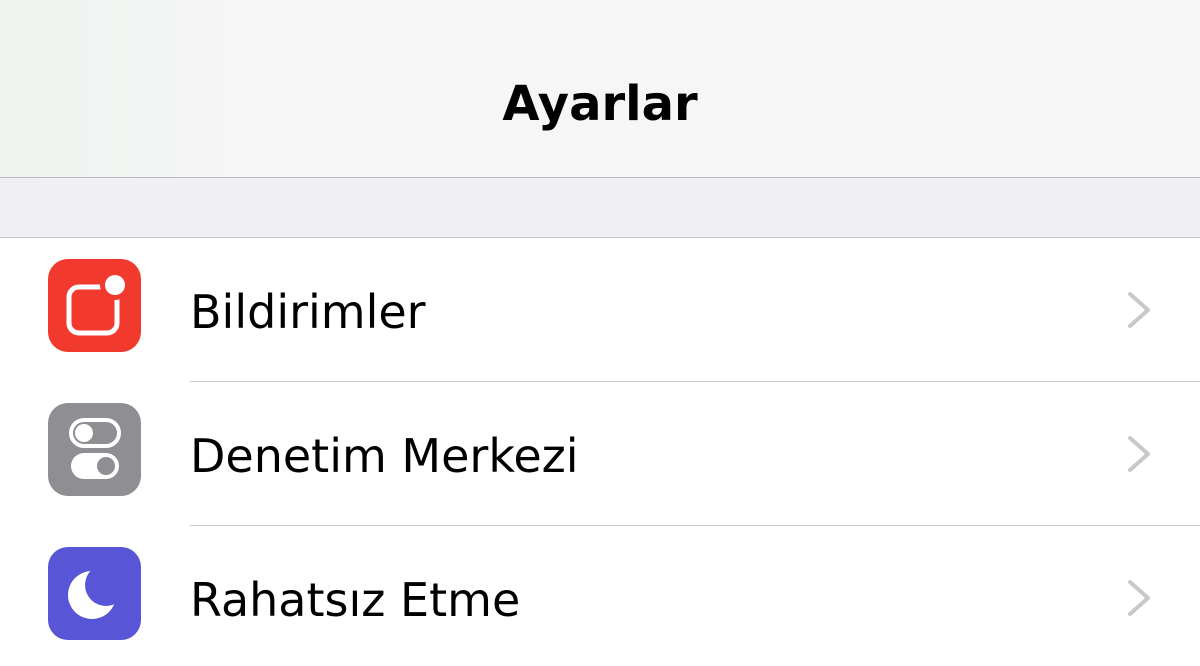 The image size is (1200, 666). I want to click on settings-row-label: Bildirimler, so click(308, 312).